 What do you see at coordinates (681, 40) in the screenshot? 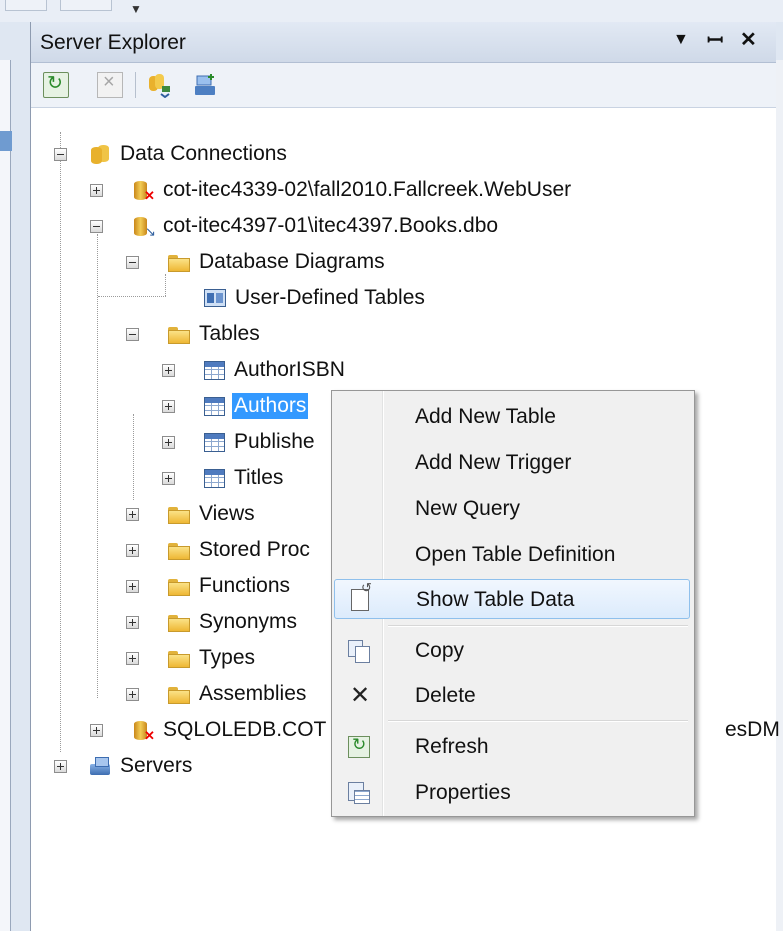
I see `window-position-dropdown-icon: ▼` at bounding box center [681, 40].